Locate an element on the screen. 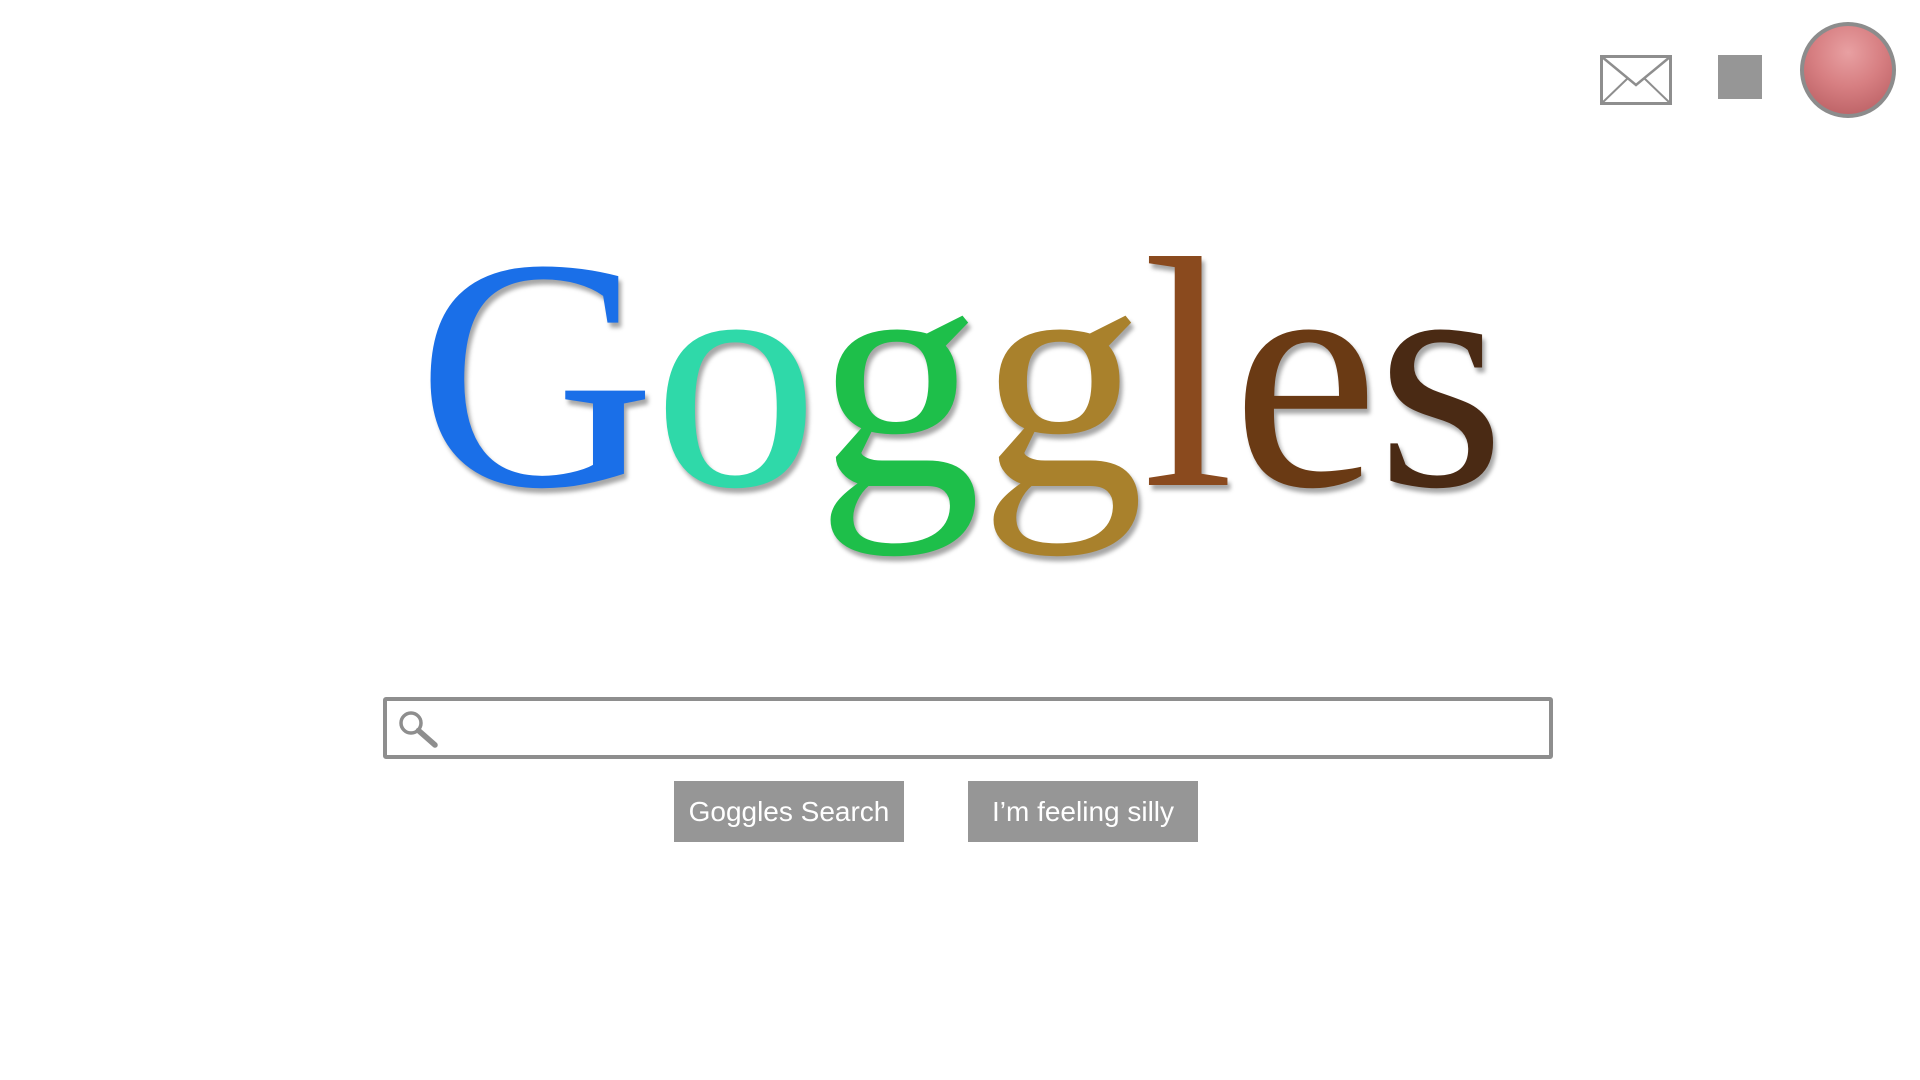  apps-square-icon is located at coordinates (1740, 77).